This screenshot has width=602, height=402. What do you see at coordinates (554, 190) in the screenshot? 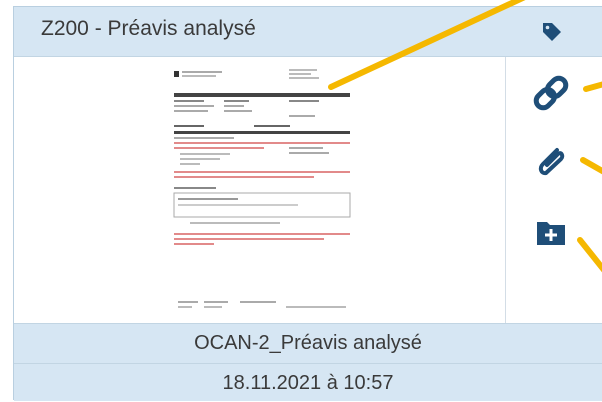
I see `card-actions` at bounding box center [554, 190].